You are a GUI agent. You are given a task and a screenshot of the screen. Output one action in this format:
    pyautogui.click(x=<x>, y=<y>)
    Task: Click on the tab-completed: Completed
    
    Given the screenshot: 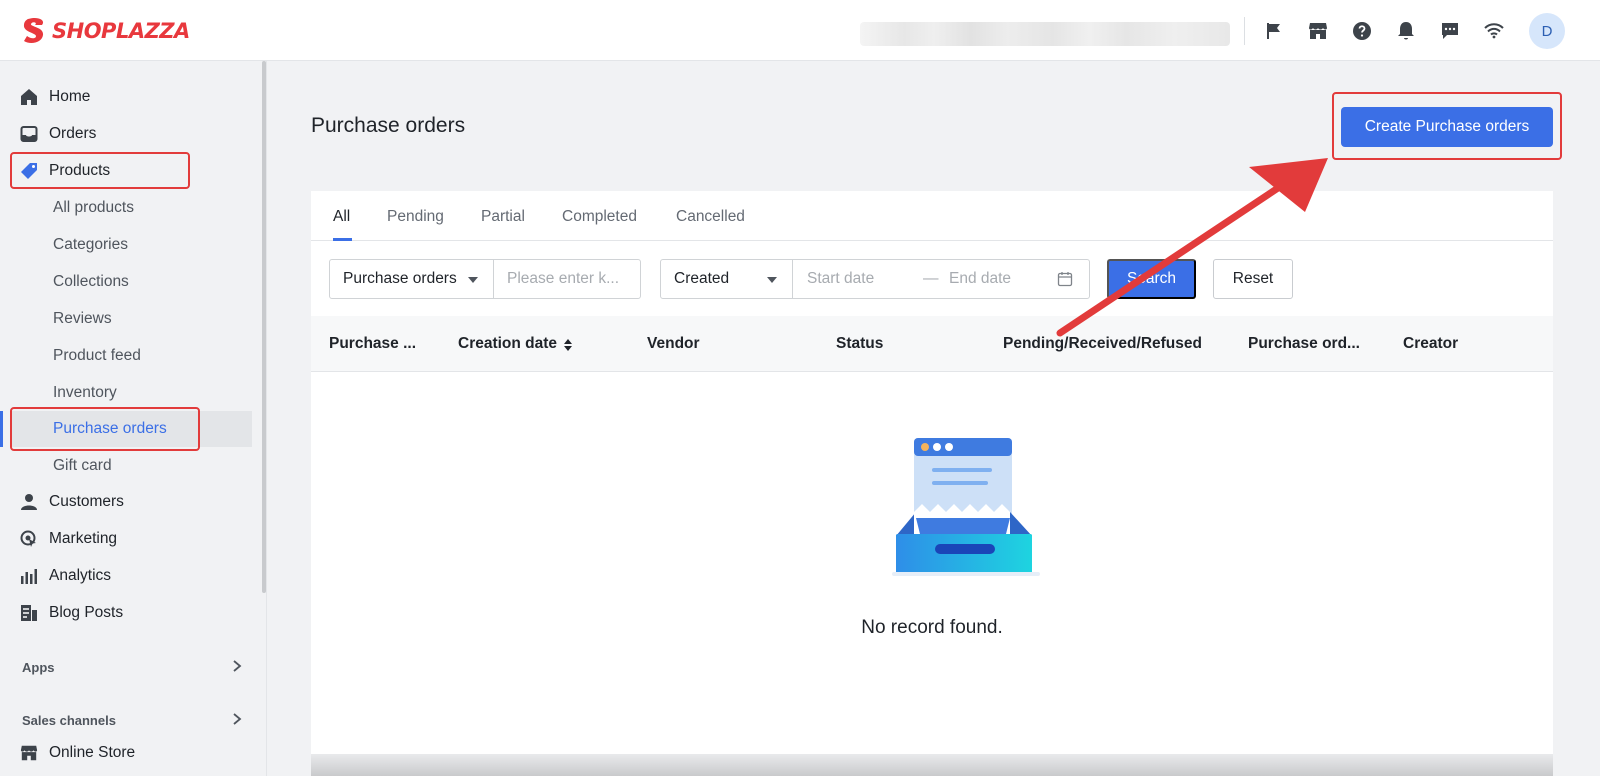 What is the action you would take?
    pyautogui.click(x=599, y=217)
    